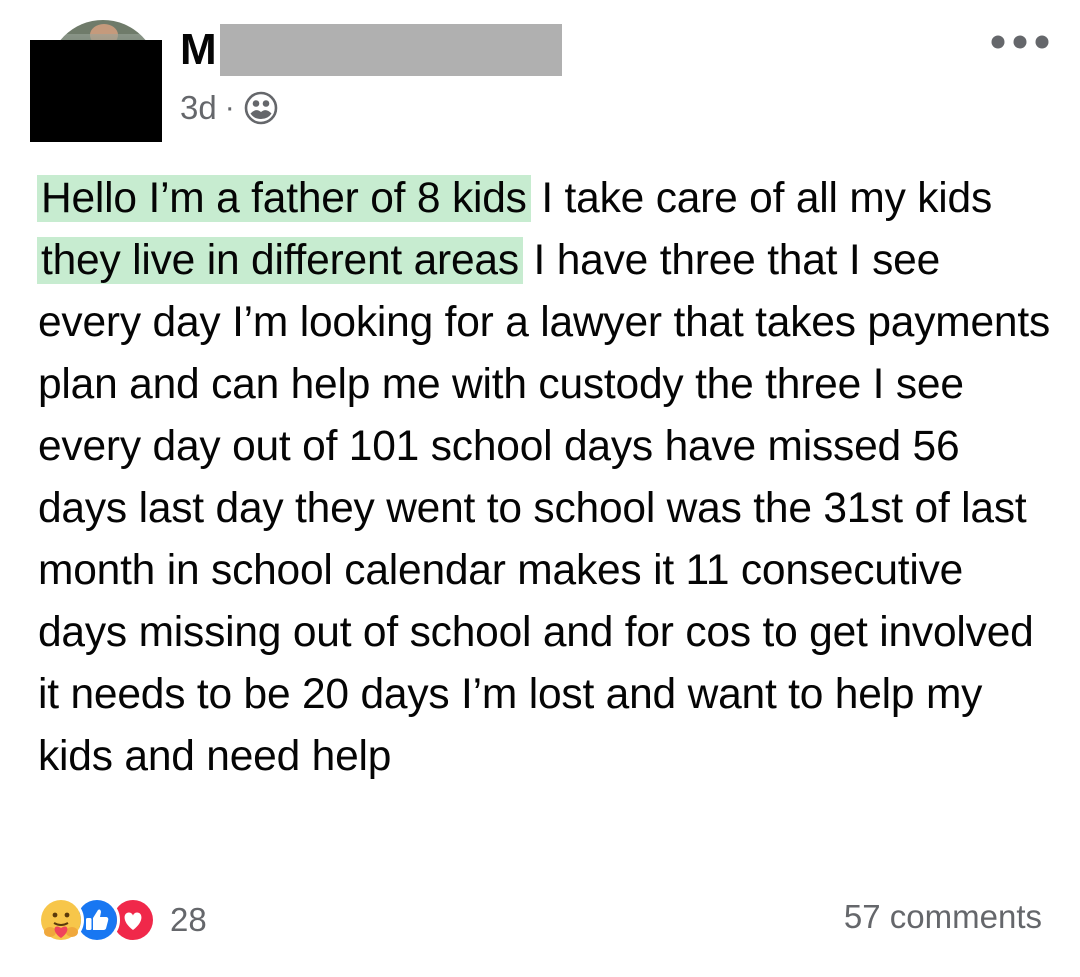  What do you see at coordinates (284, 198) in the screenshot?
I see `highlighted-text: Hello I’m a father of 8 kids` at bounding box center [284, 198].